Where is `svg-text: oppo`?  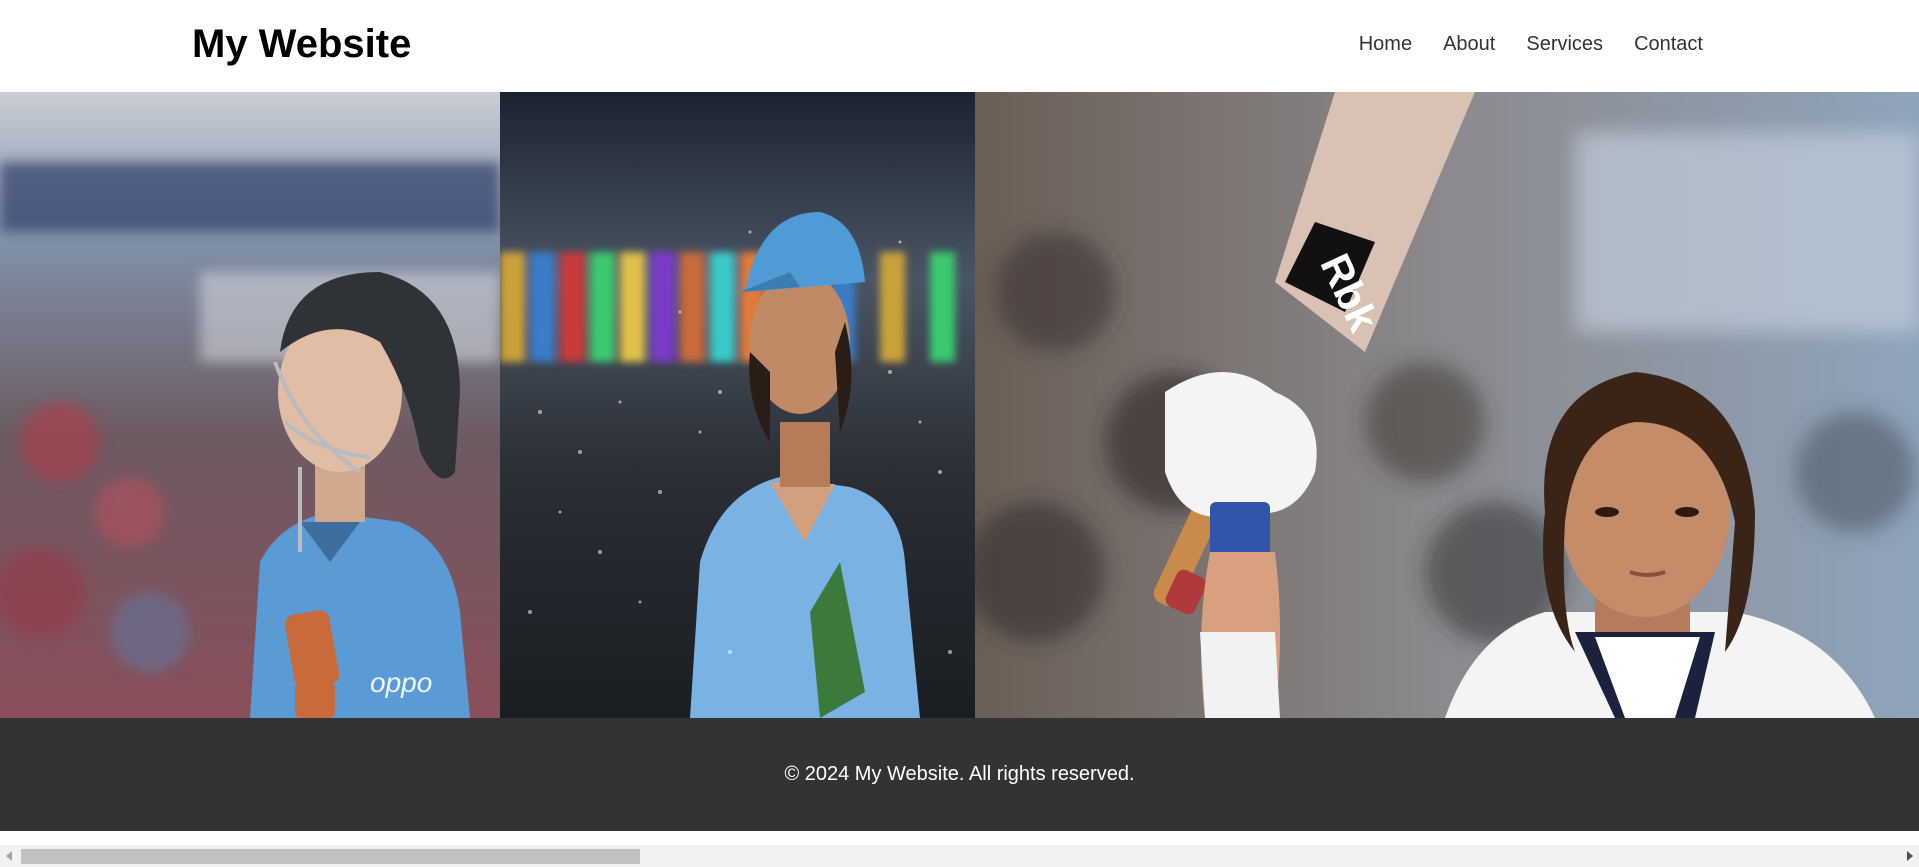
svg-text: oppo is located at coordinates (401, 682).